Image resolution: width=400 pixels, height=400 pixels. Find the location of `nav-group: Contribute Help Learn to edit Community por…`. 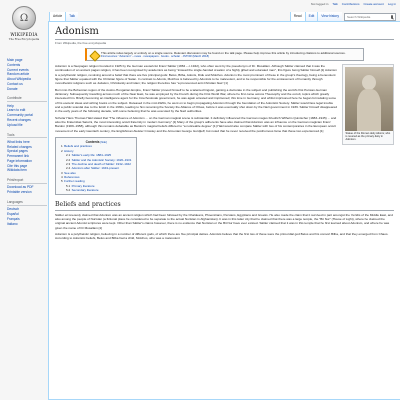

nav-group: Contribute Help Learn to edit Community por… is located at coordinates (27, 111).